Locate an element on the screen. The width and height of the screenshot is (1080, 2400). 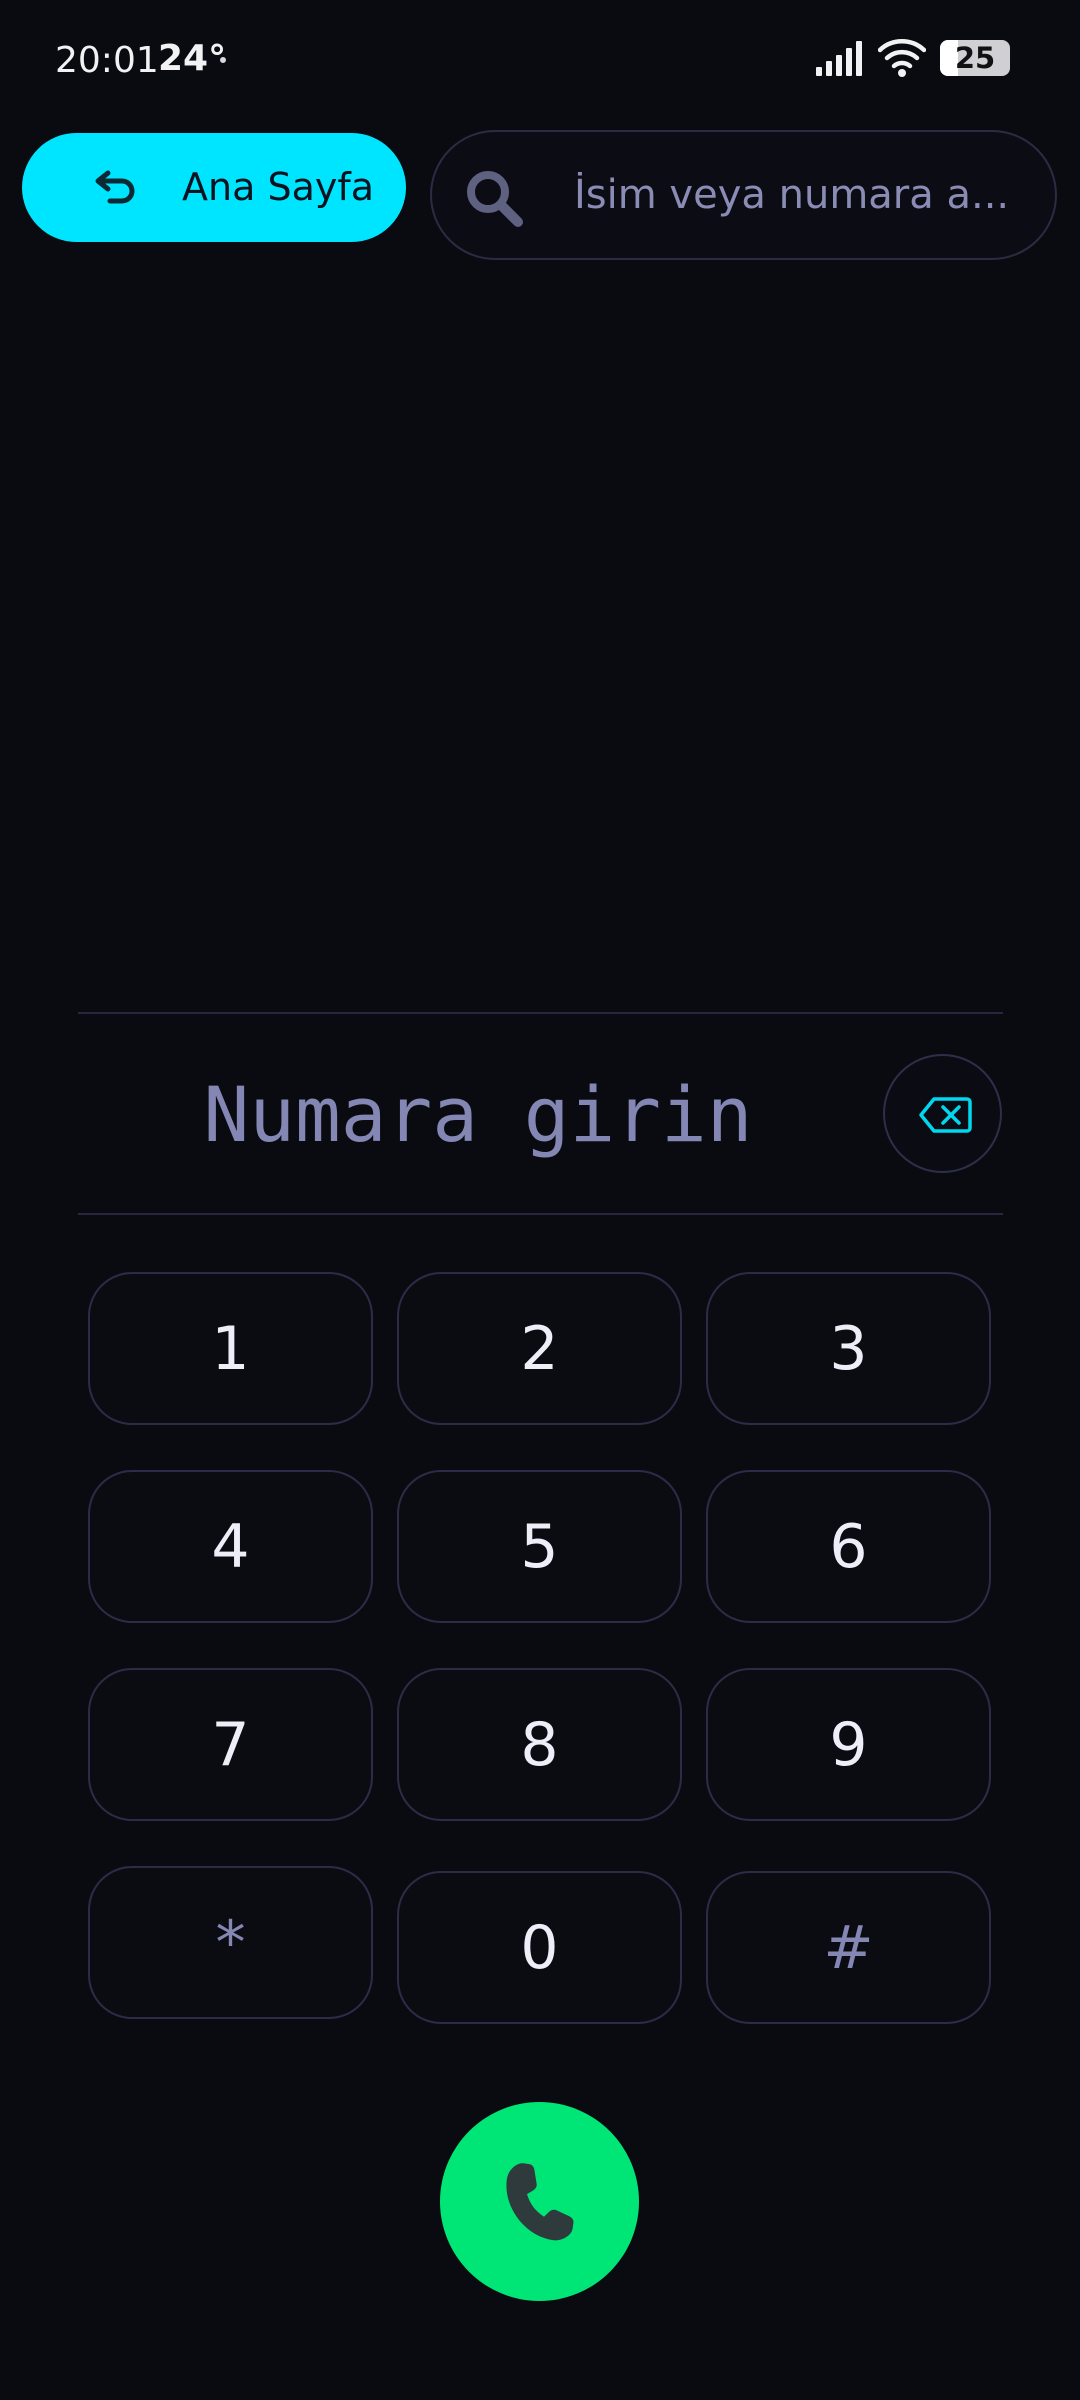
phone-icon is located at coordinates (539, 2201).